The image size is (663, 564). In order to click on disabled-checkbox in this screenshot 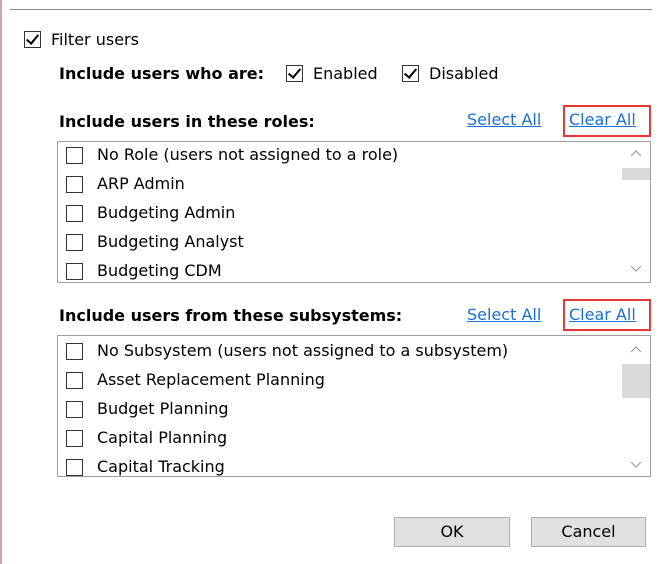, I will do `click(410, 73)`.